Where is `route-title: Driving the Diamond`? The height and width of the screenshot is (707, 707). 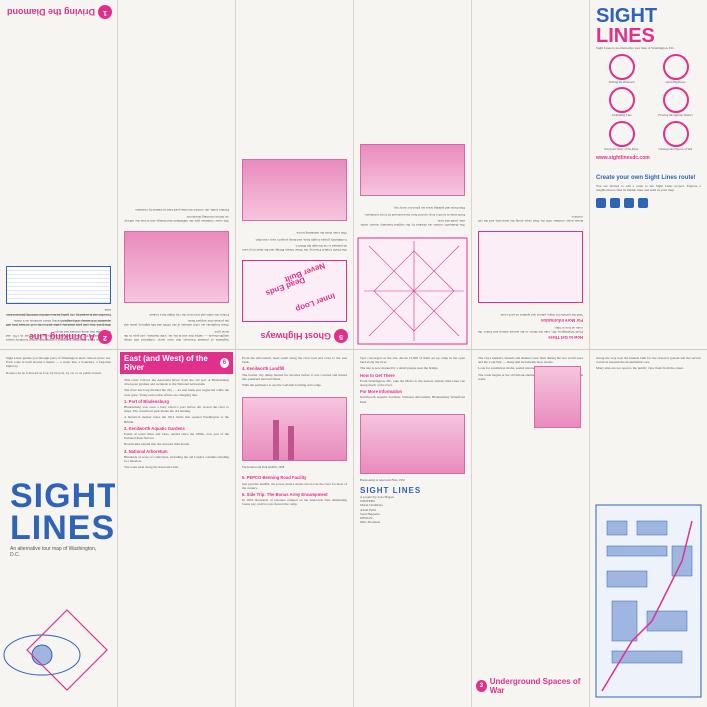 route-title: Driving the Diamond is located at coordinates (50, 12).